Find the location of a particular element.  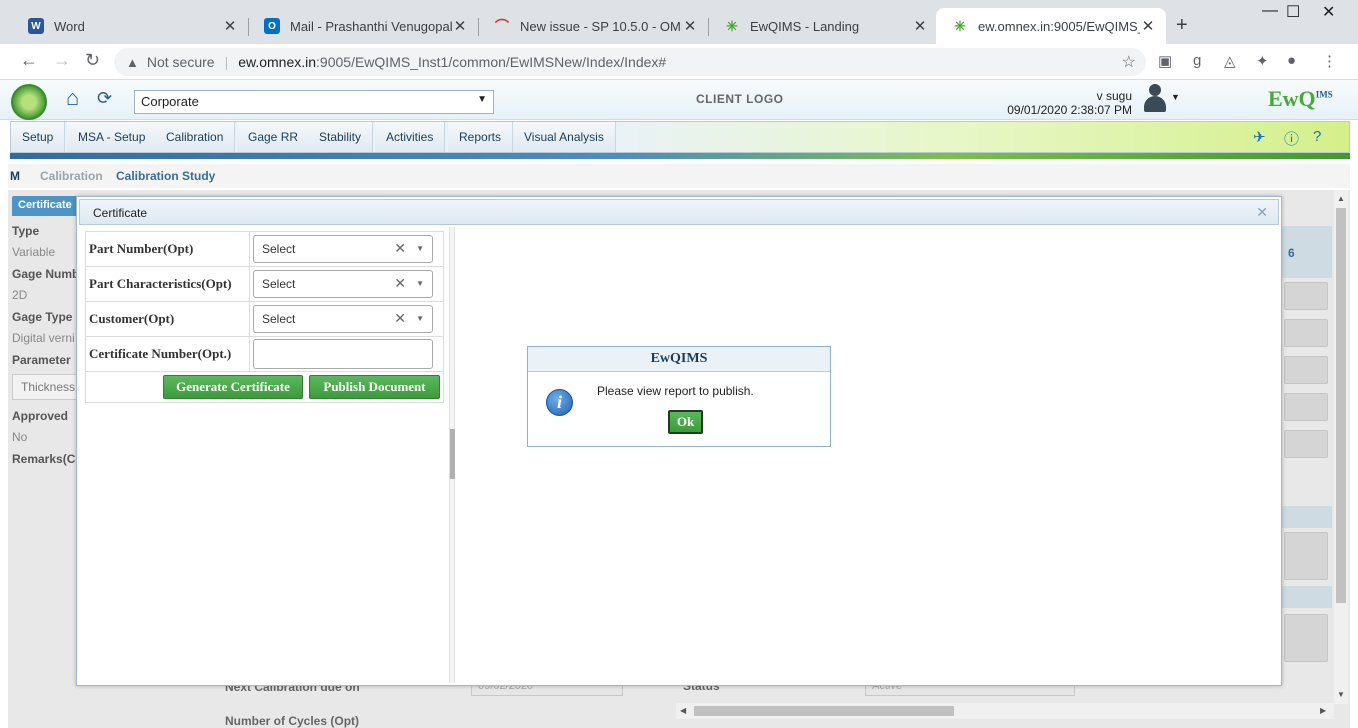

menu-visual-analysis: Visual Analysis is located at coordinates (564, 137).